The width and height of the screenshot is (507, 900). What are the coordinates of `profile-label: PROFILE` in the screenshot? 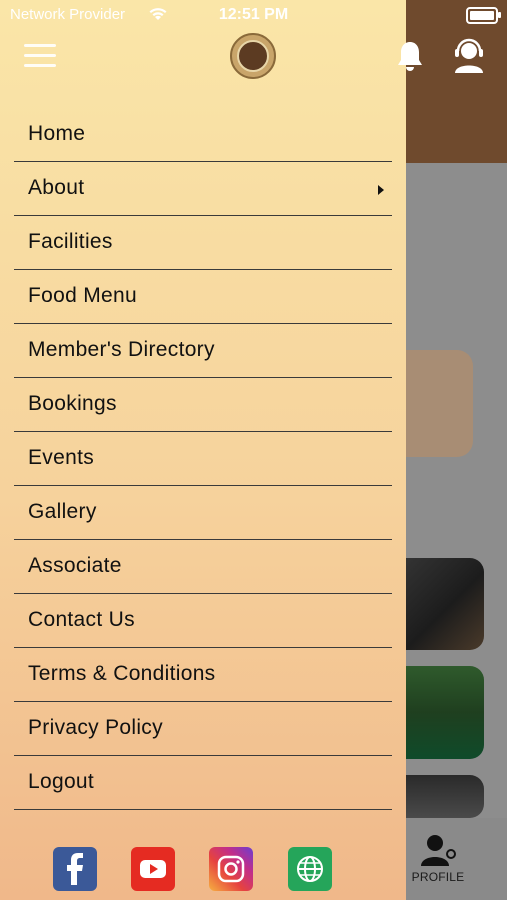 It's located at (438, 877).